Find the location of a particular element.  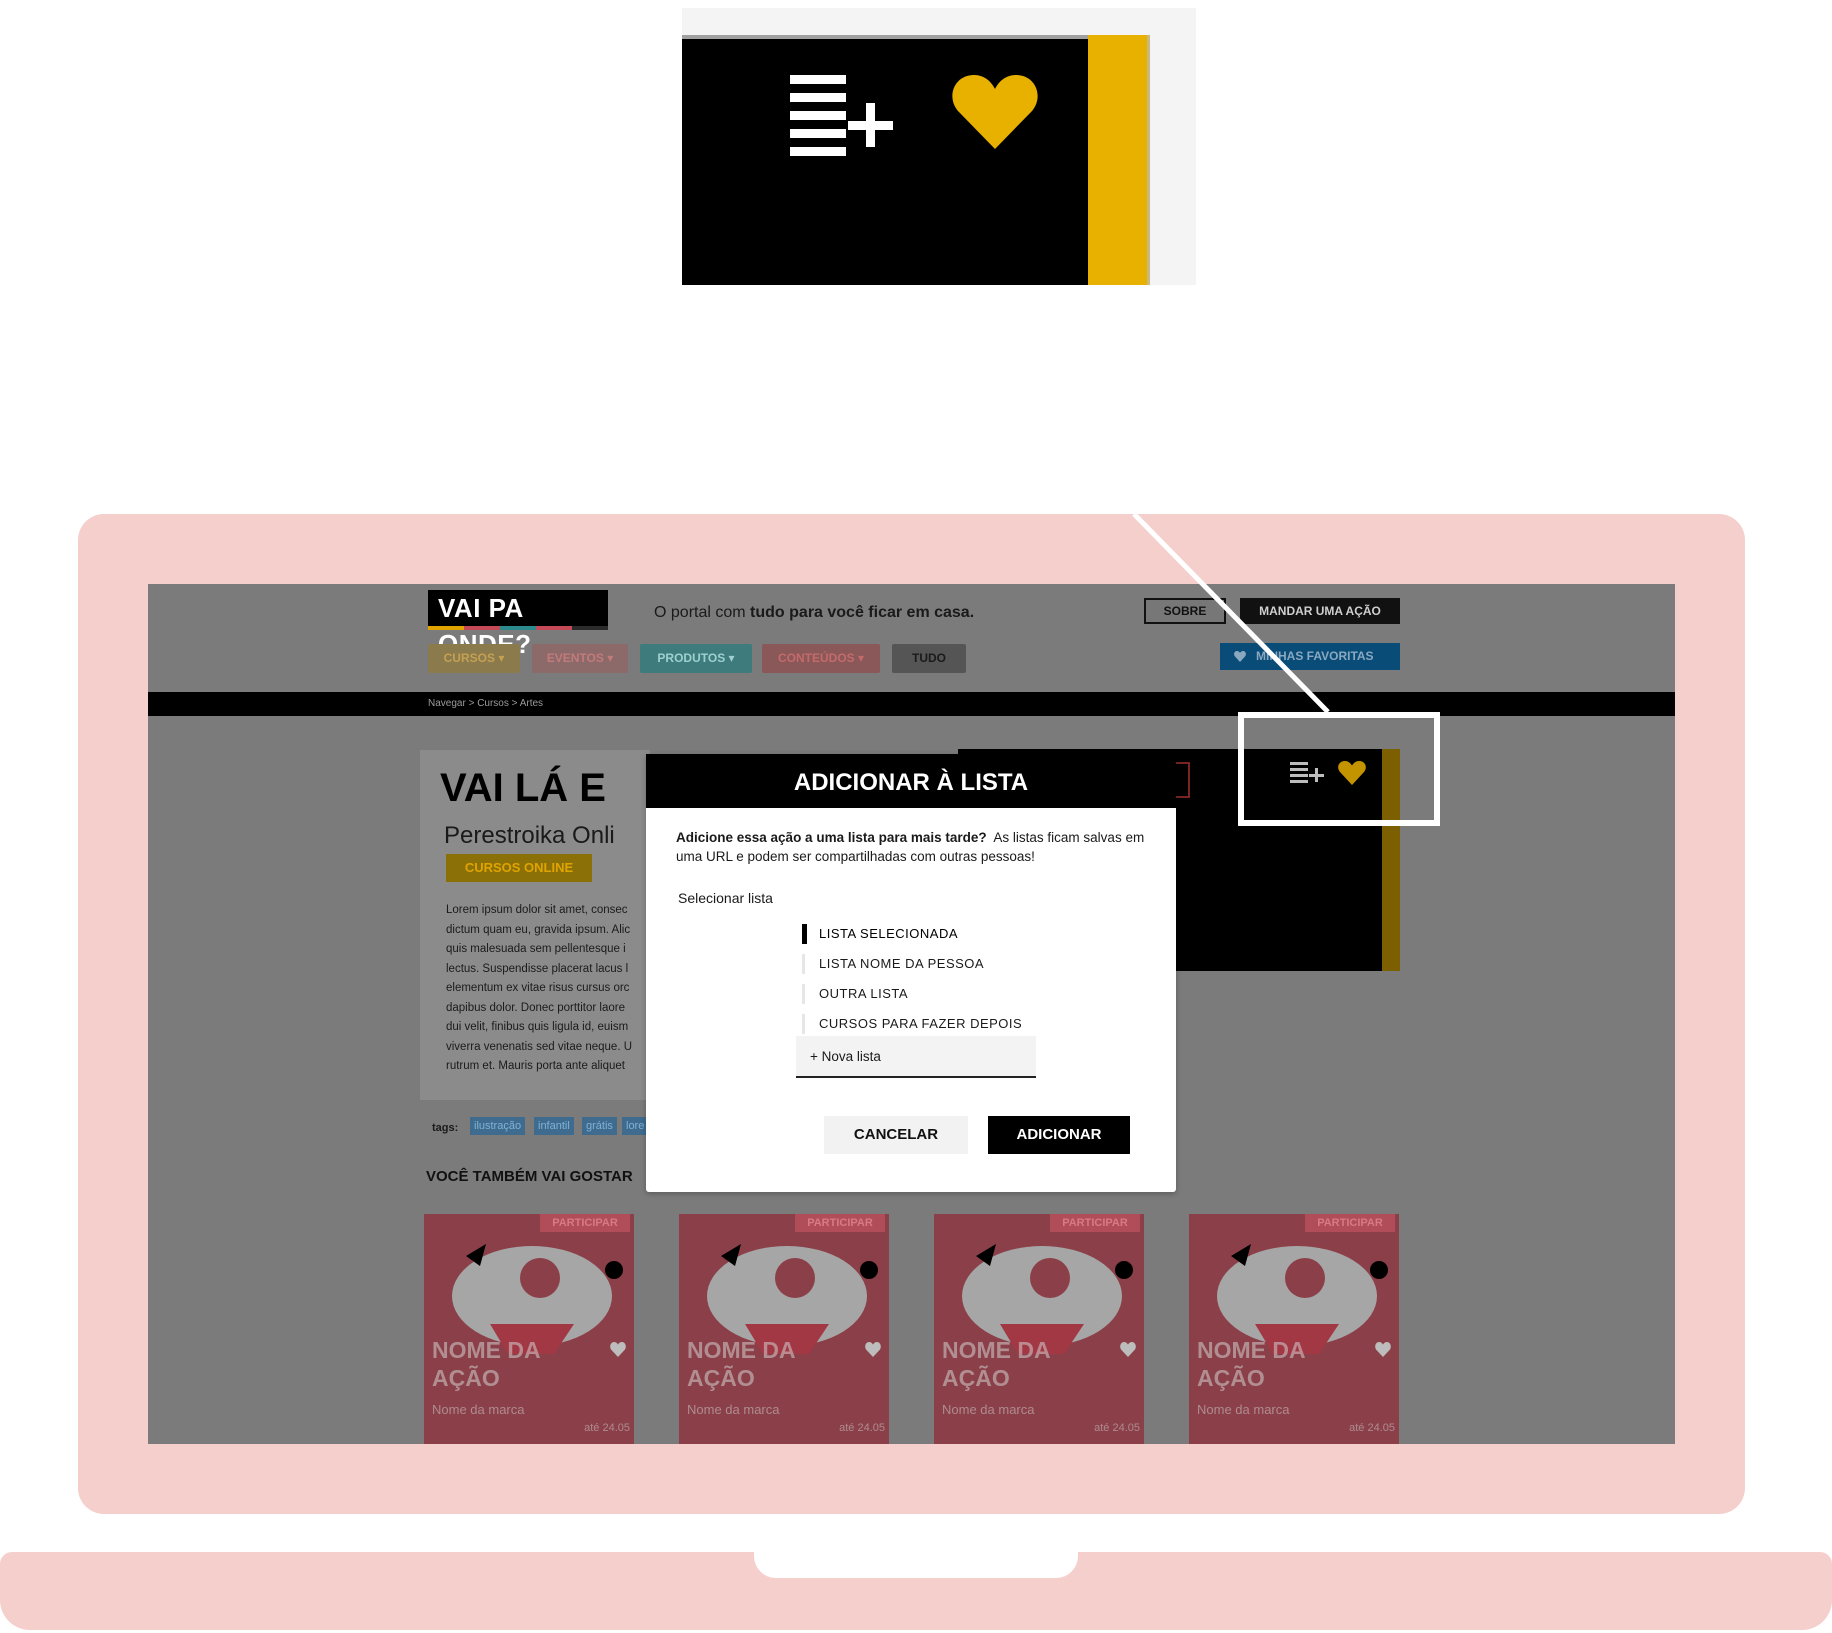

page-subtitle: Perestroika Onli is located at coordinates (529, 835).